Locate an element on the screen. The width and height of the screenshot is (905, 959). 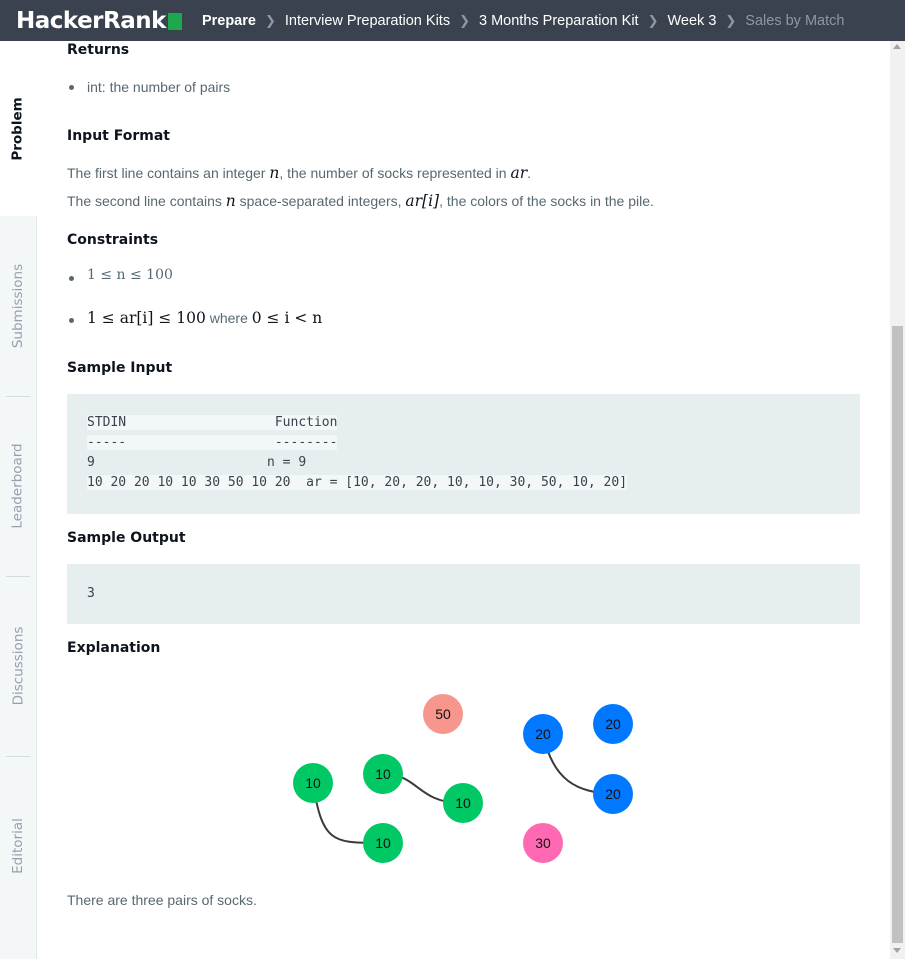
sock-salmon-50: 50 is located at coordinates (443, 714).